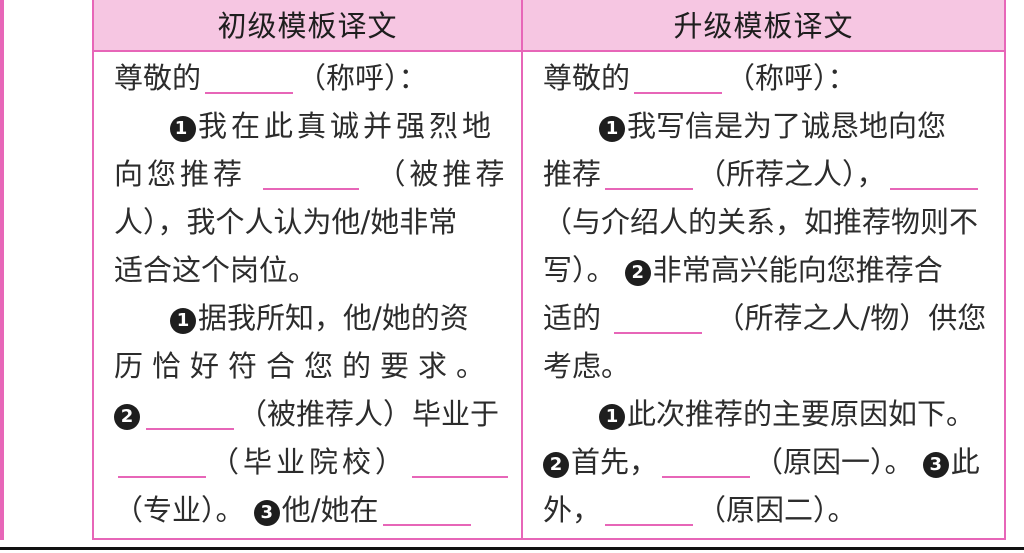 The width and height of the screenshot is (1024, 553). Describe the element at coordinates (801, 414) in the screenshot. I see `text: 此次推荐的主要原因如下。` at that location.